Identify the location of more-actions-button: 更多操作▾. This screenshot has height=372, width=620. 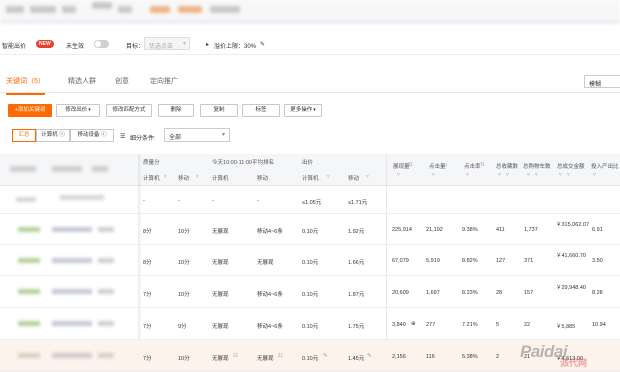
(303, 110).